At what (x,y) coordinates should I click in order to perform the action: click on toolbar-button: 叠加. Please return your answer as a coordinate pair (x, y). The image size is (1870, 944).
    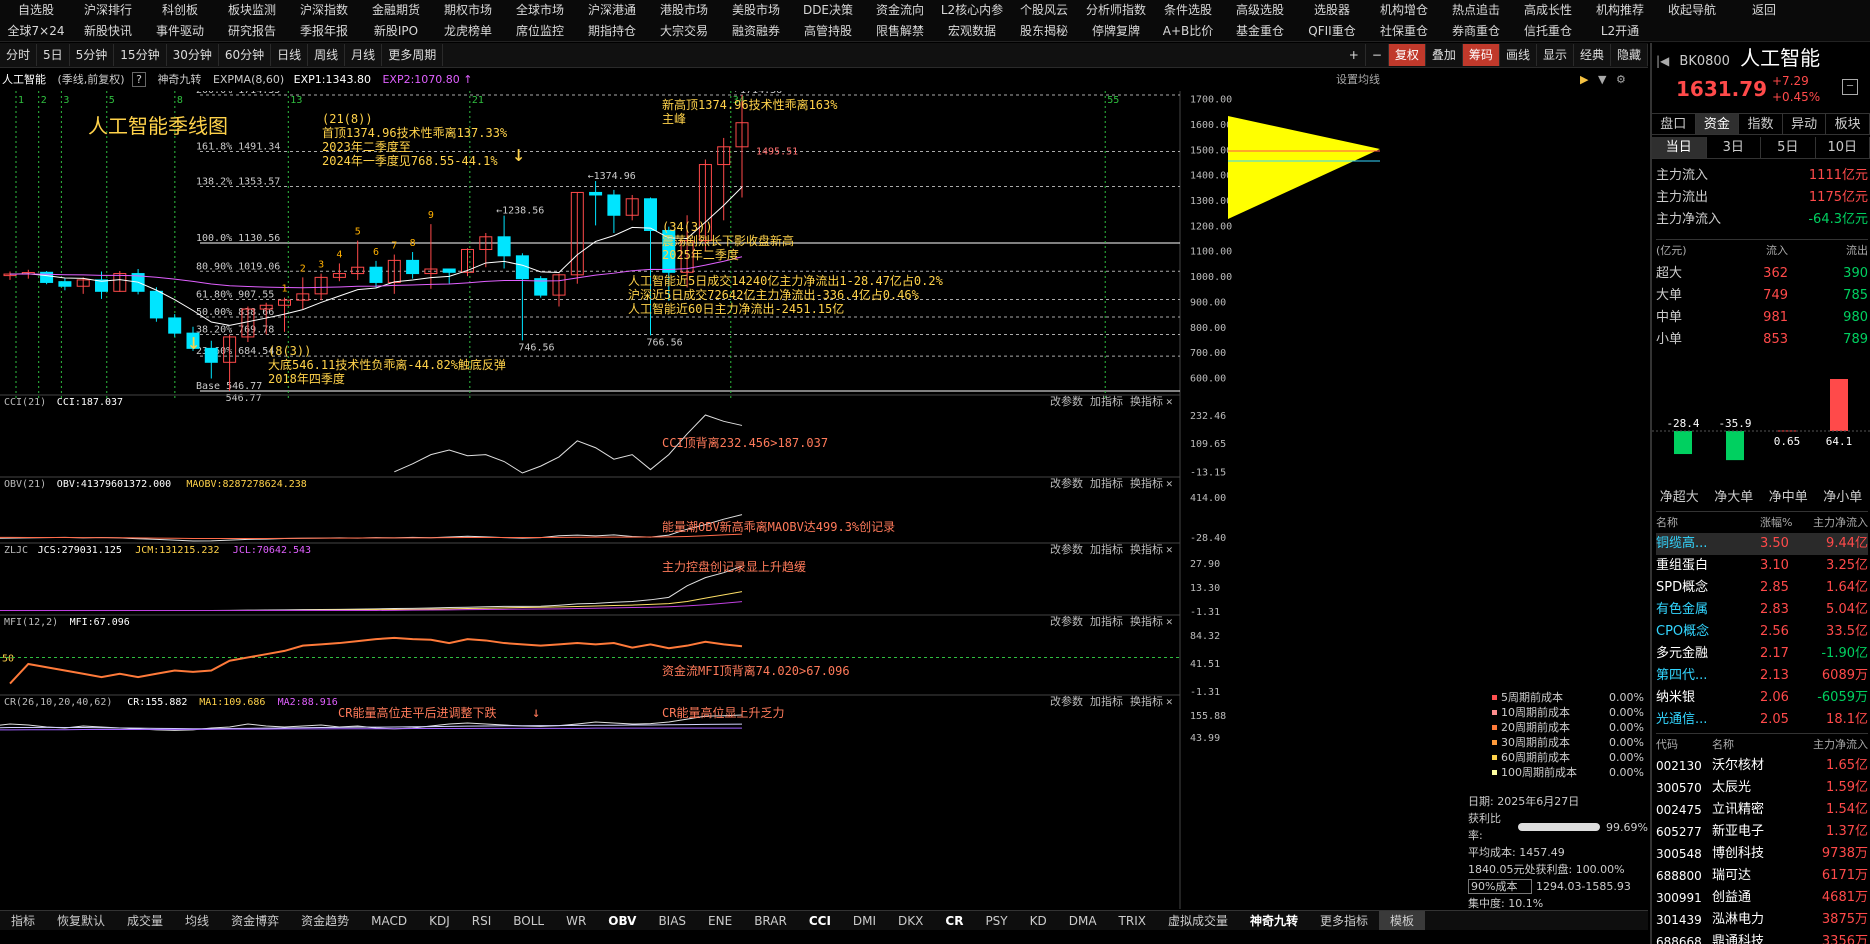
    Looking at the image, I should click on (1444, 55).